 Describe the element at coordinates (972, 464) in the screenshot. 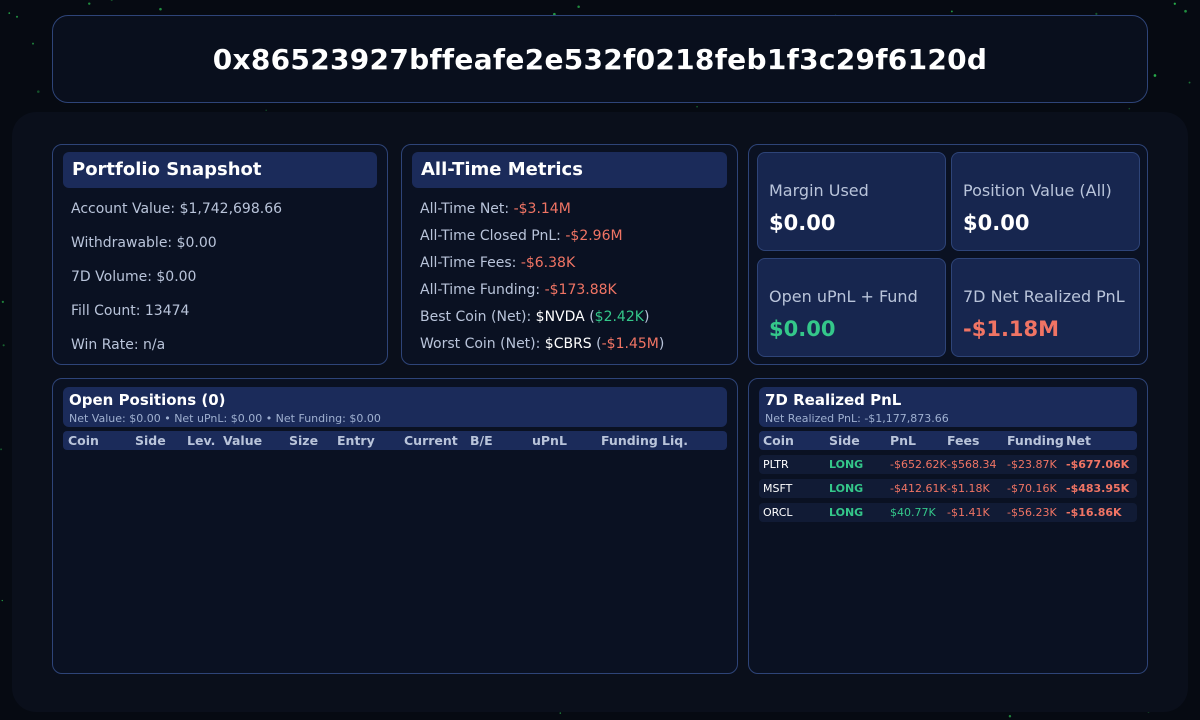

I see `cell-fees: -$568.34` at that location.